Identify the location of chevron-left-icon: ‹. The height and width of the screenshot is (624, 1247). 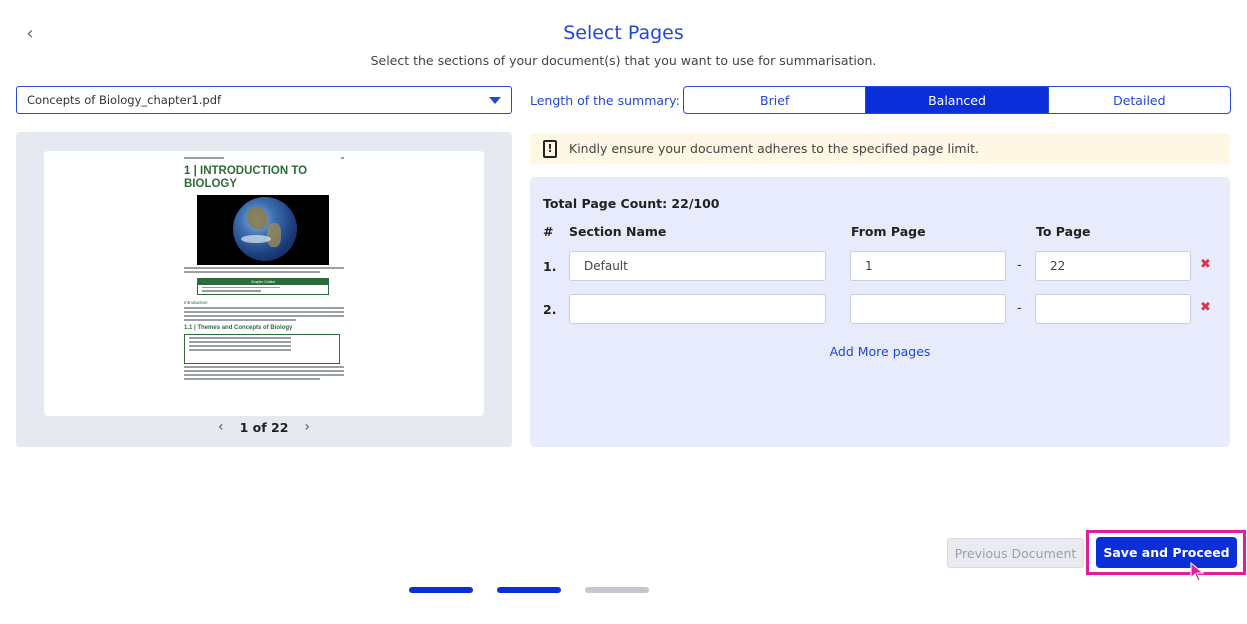
(221, 427).